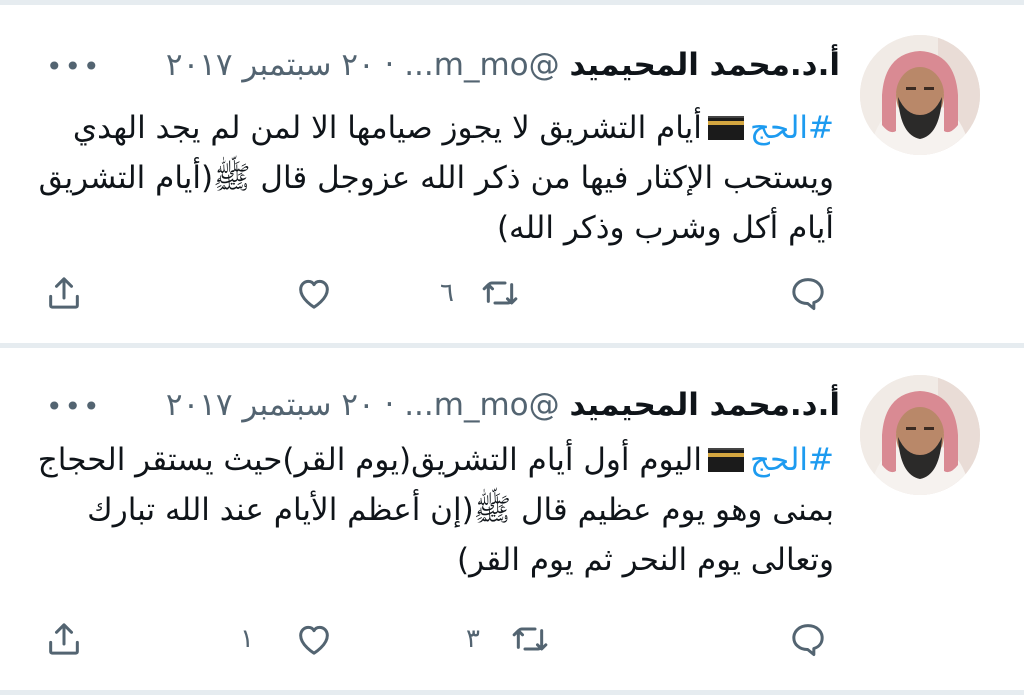 The image size is (1024, 695). I want to click on like-count: ١, so click(247, 639).